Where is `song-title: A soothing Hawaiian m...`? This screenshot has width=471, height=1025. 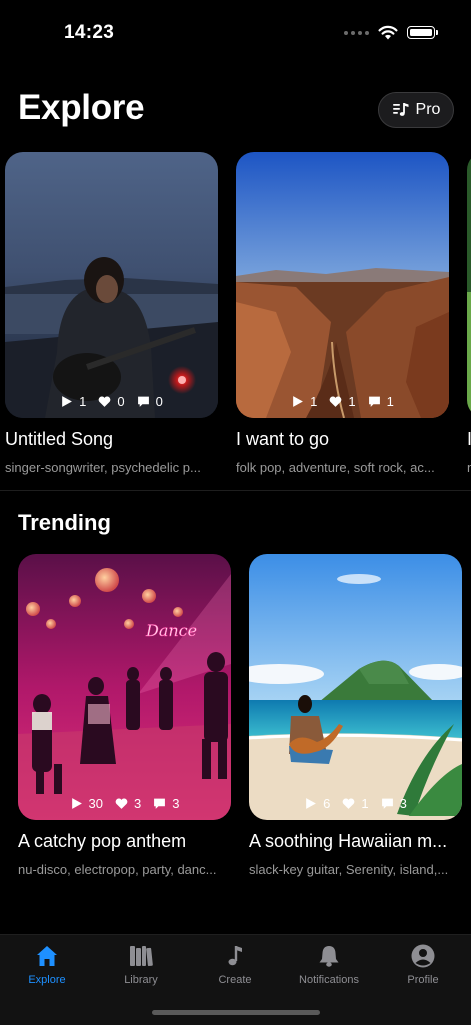 song-title: A soothing Hawaiian m... is located at coordinates (348, 841).